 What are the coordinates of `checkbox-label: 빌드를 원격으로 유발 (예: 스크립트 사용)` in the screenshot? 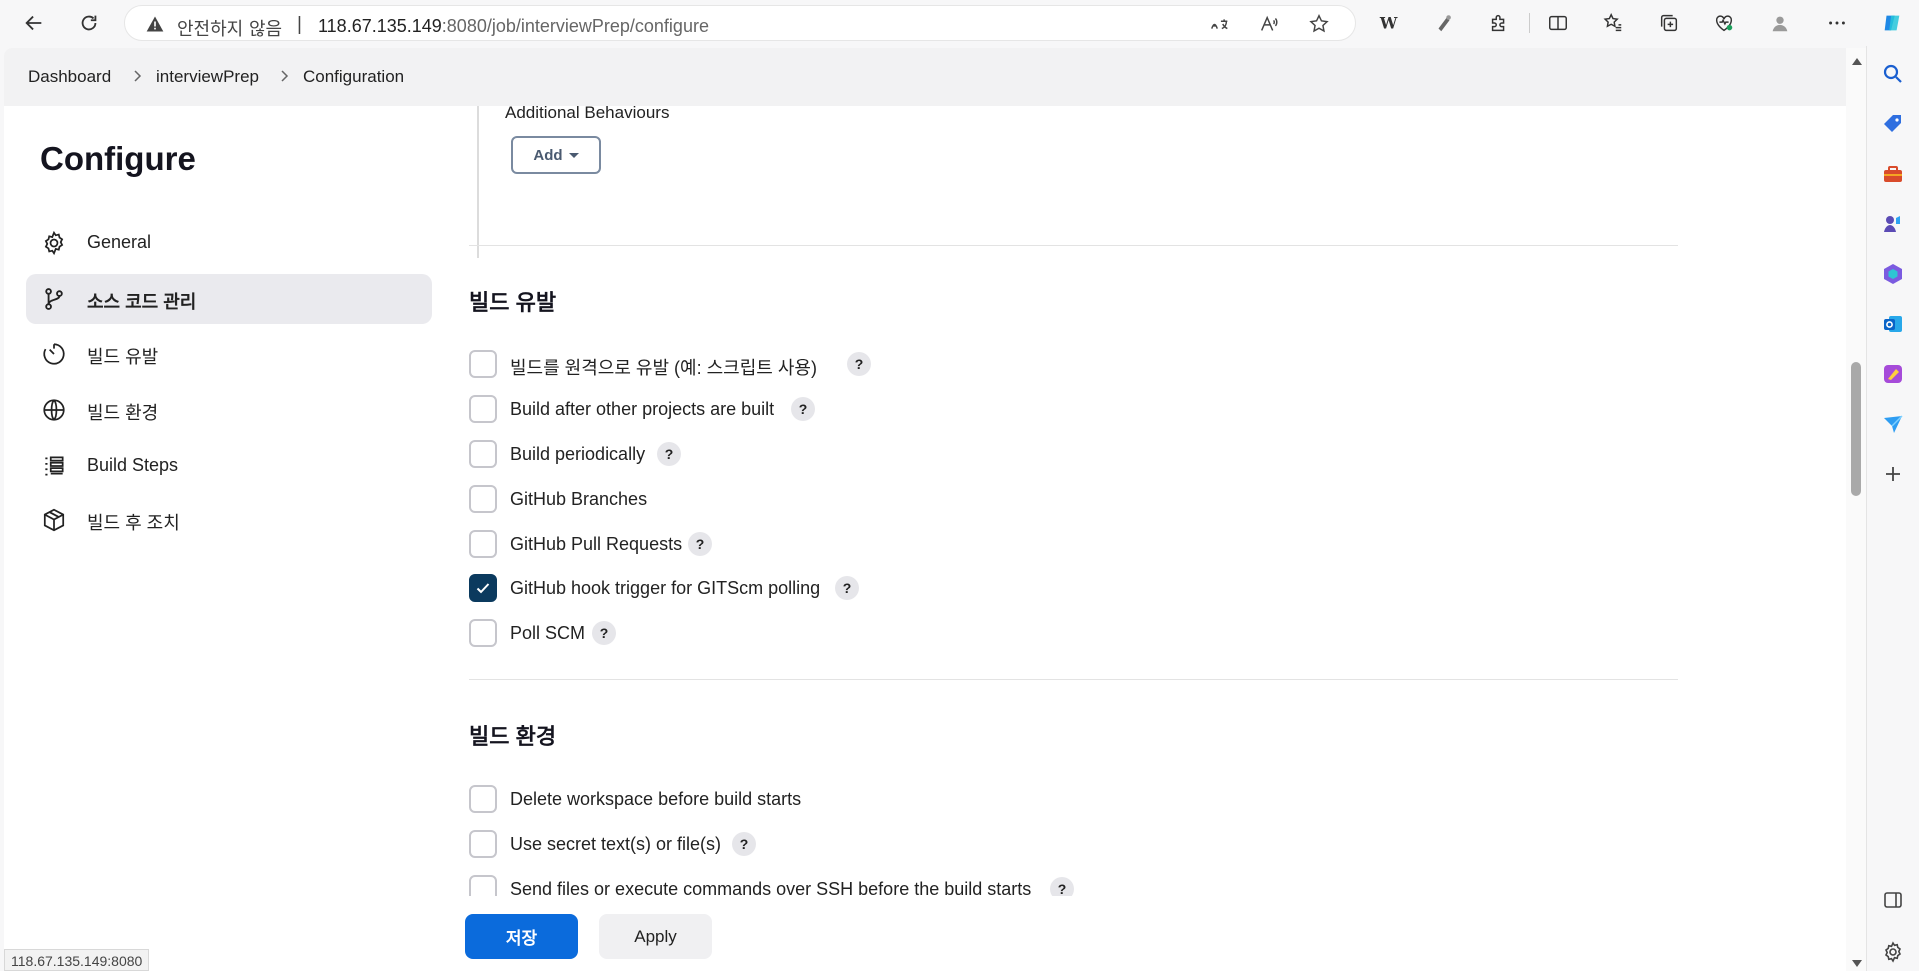 It's located at (663, 368).